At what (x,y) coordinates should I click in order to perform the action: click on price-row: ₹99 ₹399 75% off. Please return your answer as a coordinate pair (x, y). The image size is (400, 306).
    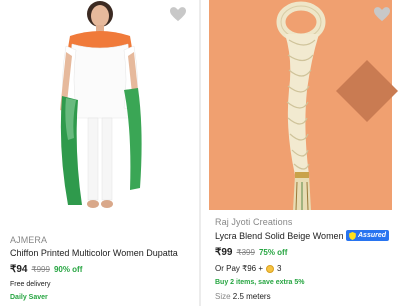
    Looking at the image, I should click on (305, 252).